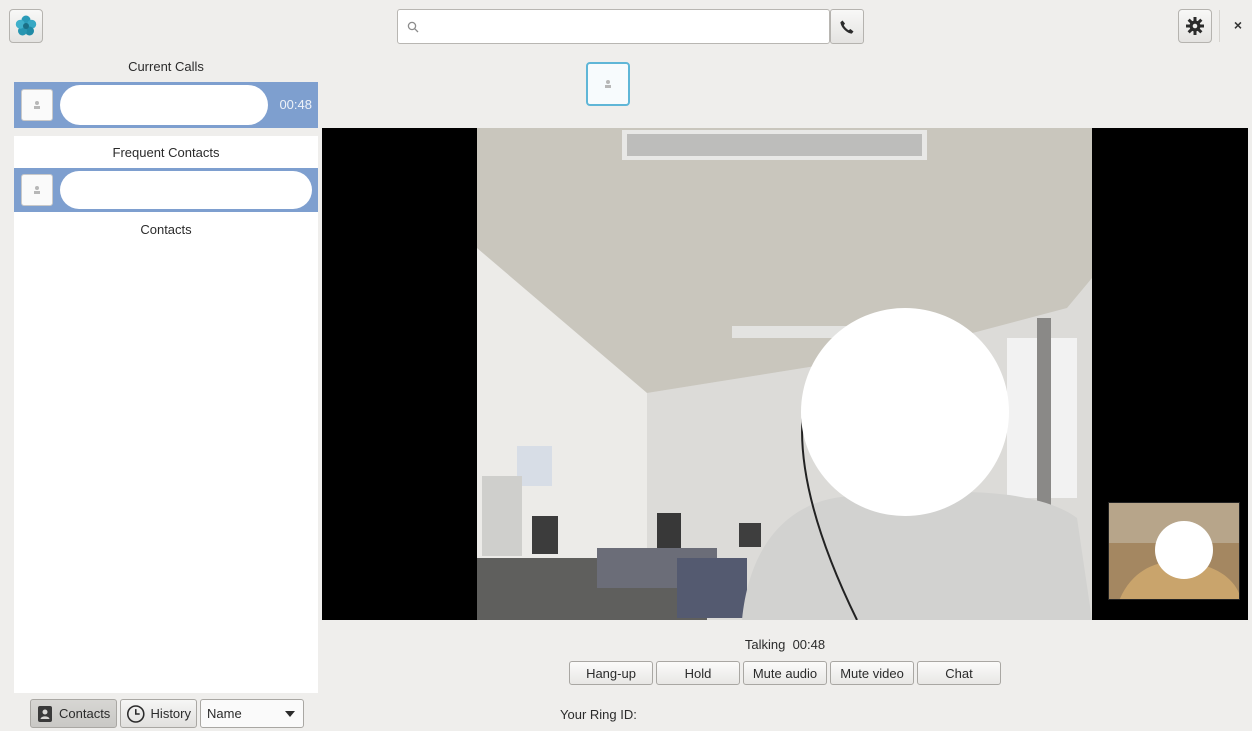 Image resolution: width=1252 pixels, height=731 pixels. Describe the element at coordinates (1238, 25) in the screenshot. I see `close-button: ×` at that location.